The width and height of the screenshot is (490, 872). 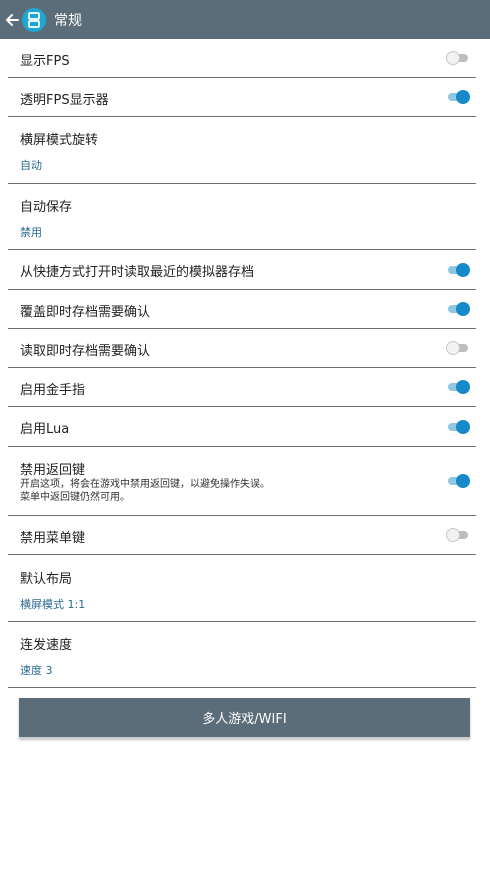 What do you see at coordinates (459, 387) in the screenshot?
I see `enable-cheats-toggle` at bounding box center [459, 387].